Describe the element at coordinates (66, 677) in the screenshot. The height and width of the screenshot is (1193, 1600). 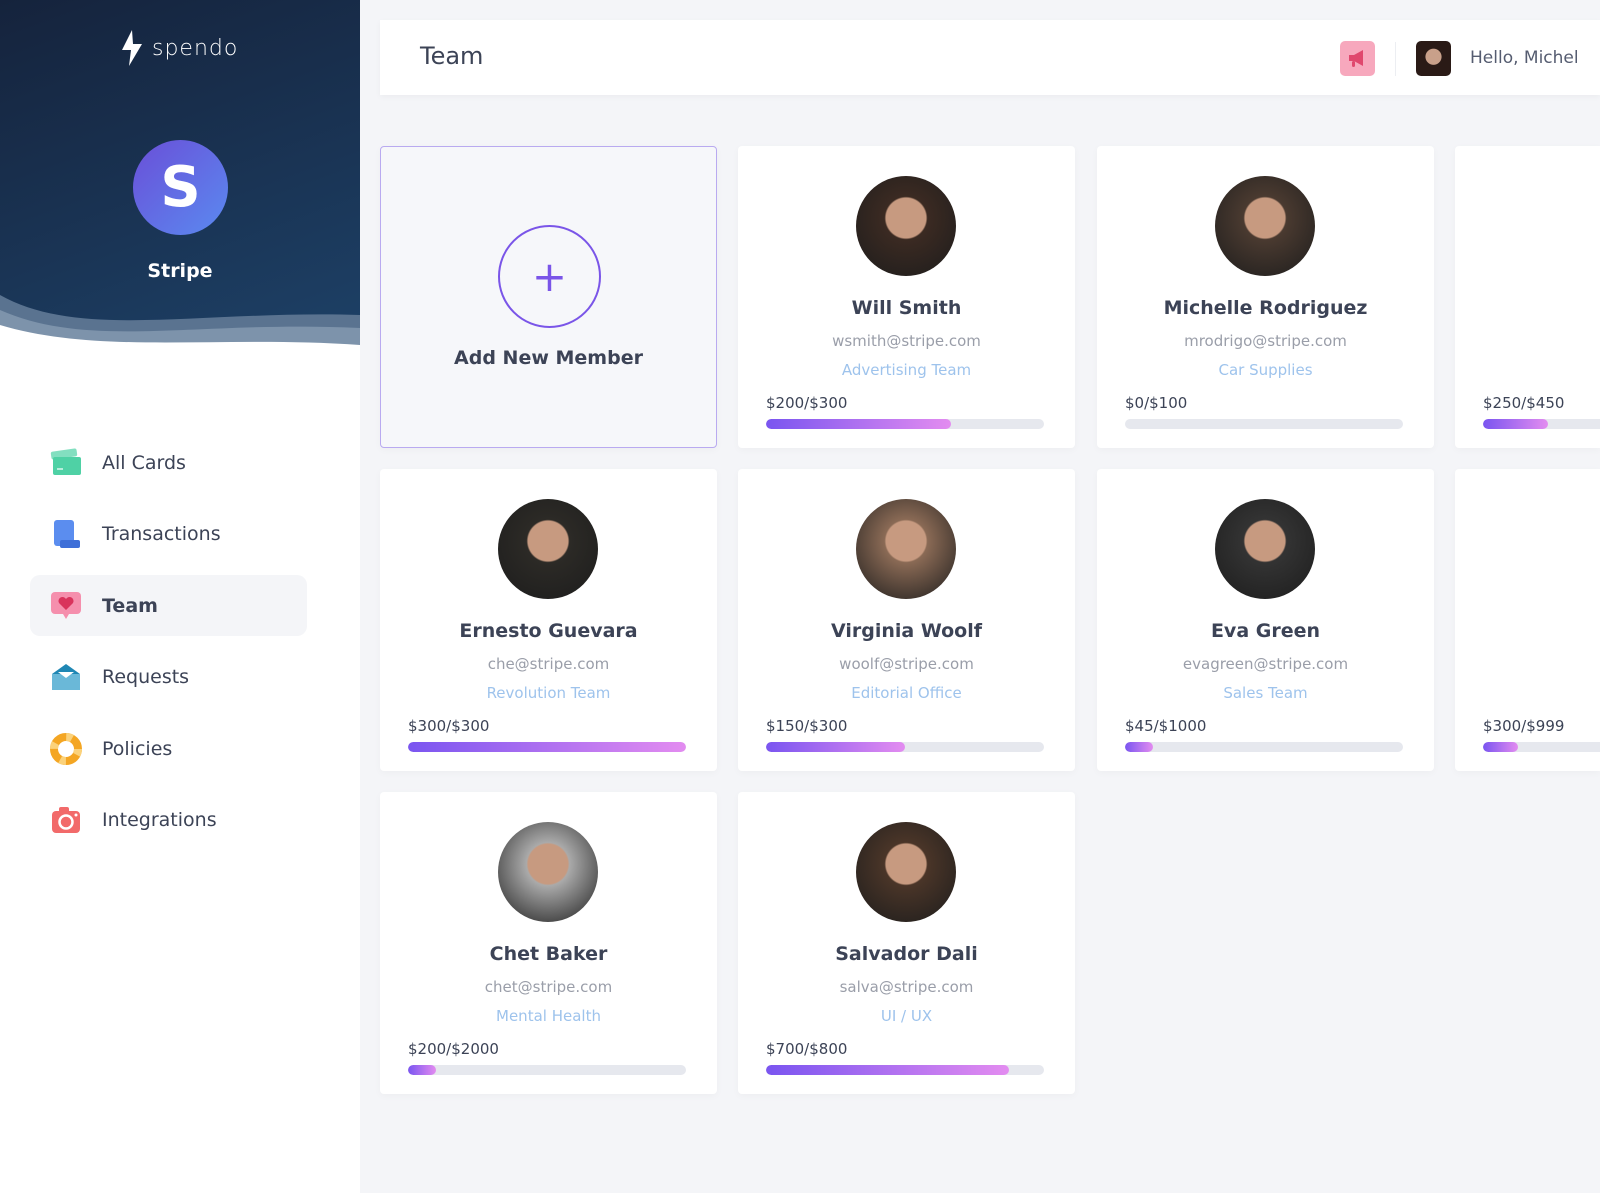
I see `envelope-icon` at that location.